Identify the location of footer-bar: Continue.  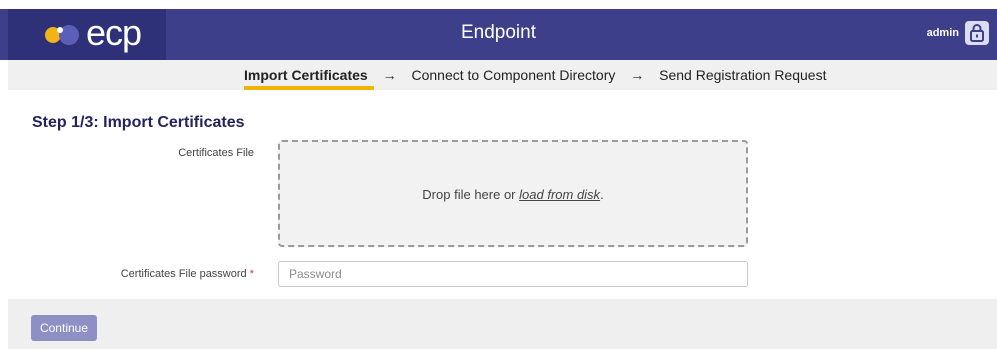
(502, 324).